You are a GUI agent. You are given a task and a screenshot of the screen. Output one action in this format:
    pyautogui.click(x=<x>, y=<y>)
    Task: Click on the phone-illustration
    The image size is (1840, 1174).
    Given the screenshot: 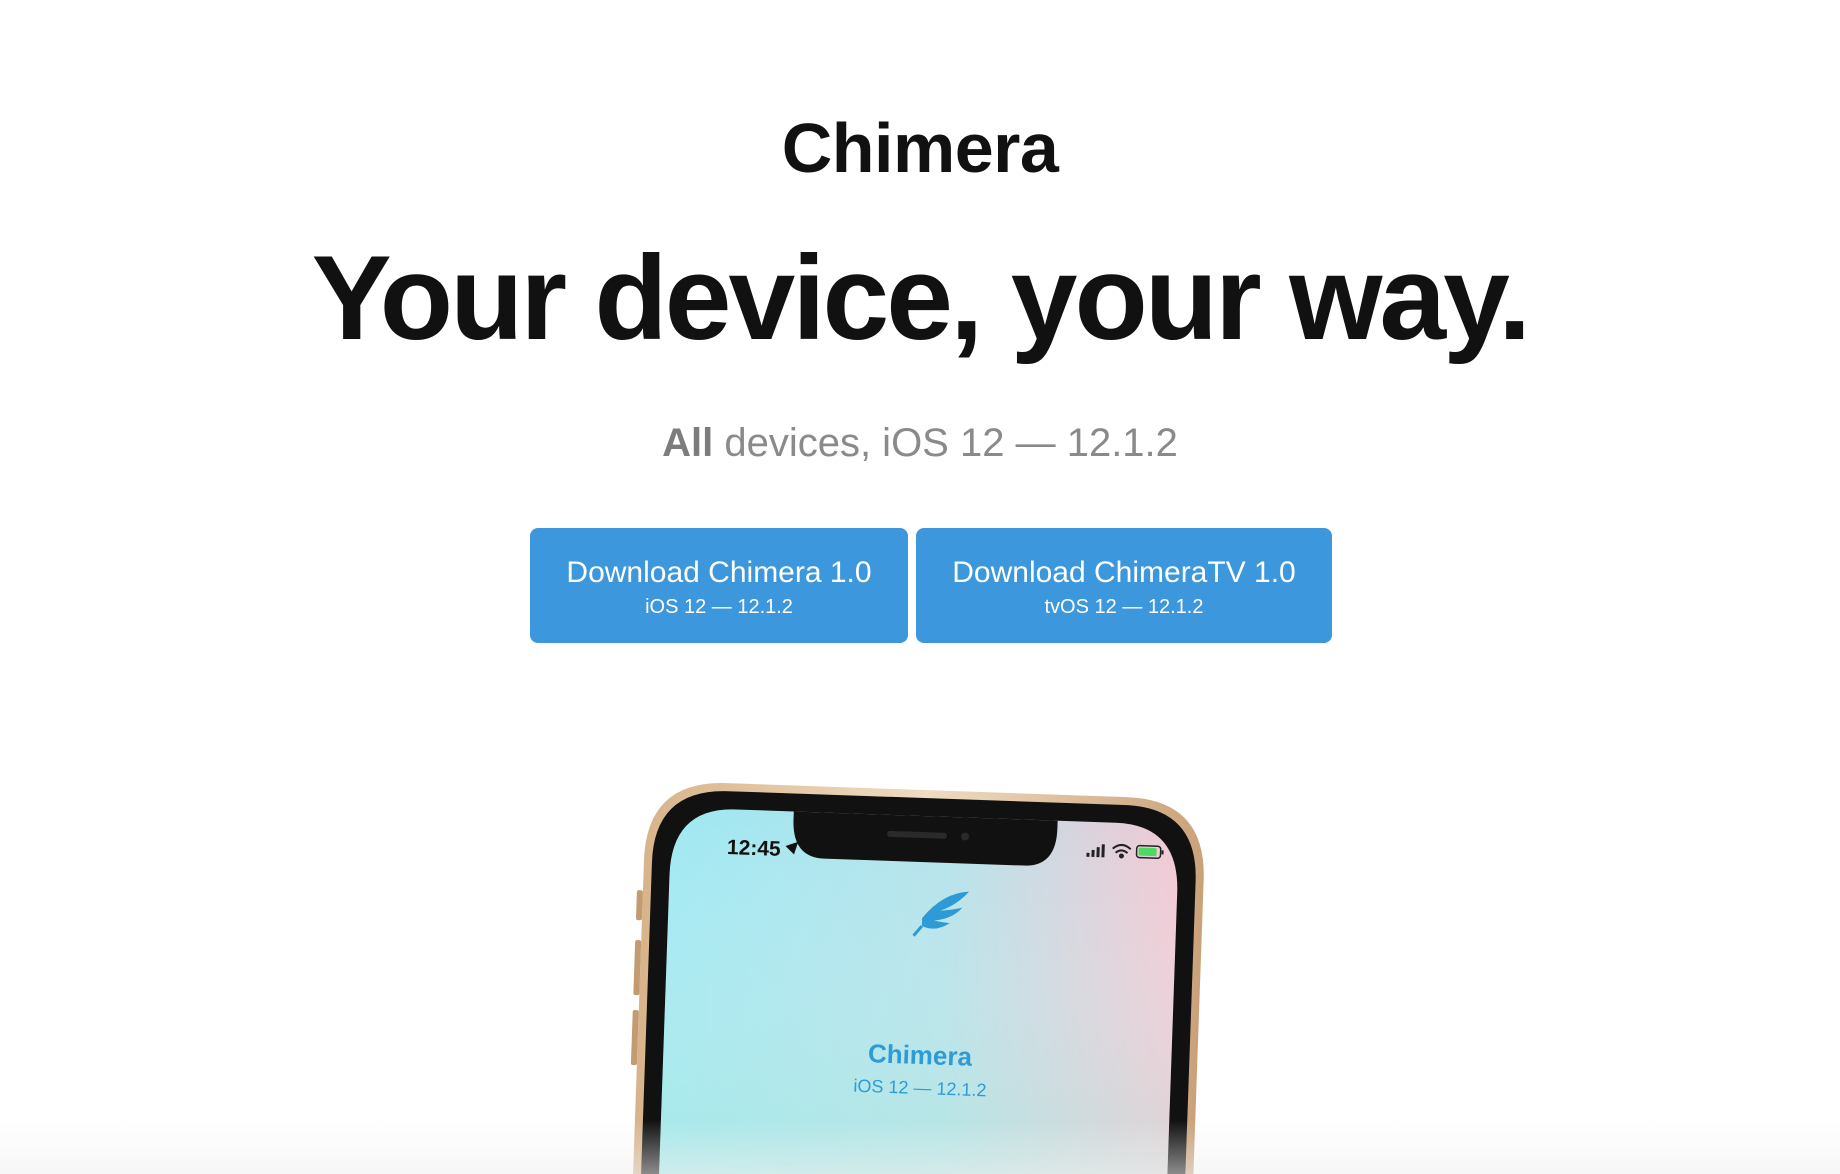 What is the action you would take?
    pyautogui.click(x=917, y=978)
    